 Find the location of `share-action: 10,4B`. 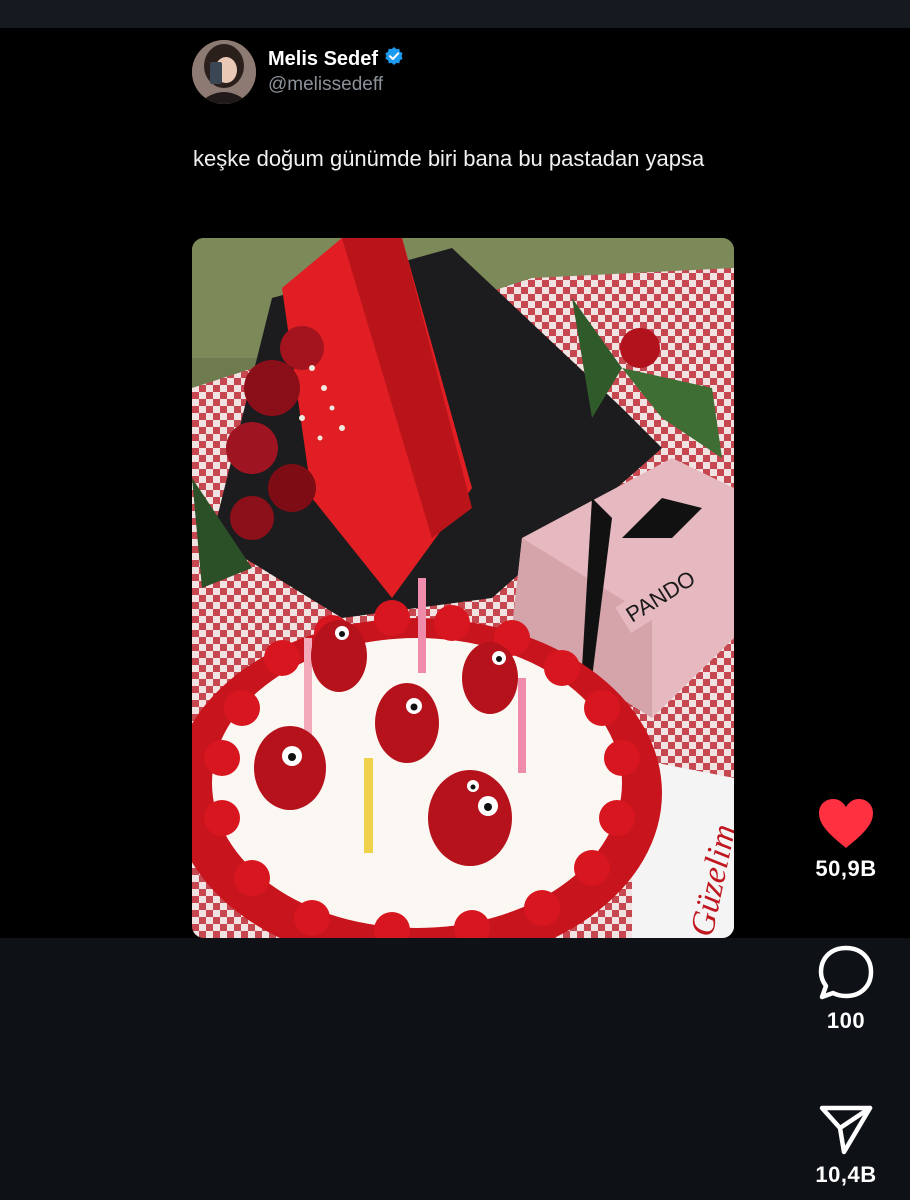

share-action: 10,4B is located at coordinates (846, 1145).